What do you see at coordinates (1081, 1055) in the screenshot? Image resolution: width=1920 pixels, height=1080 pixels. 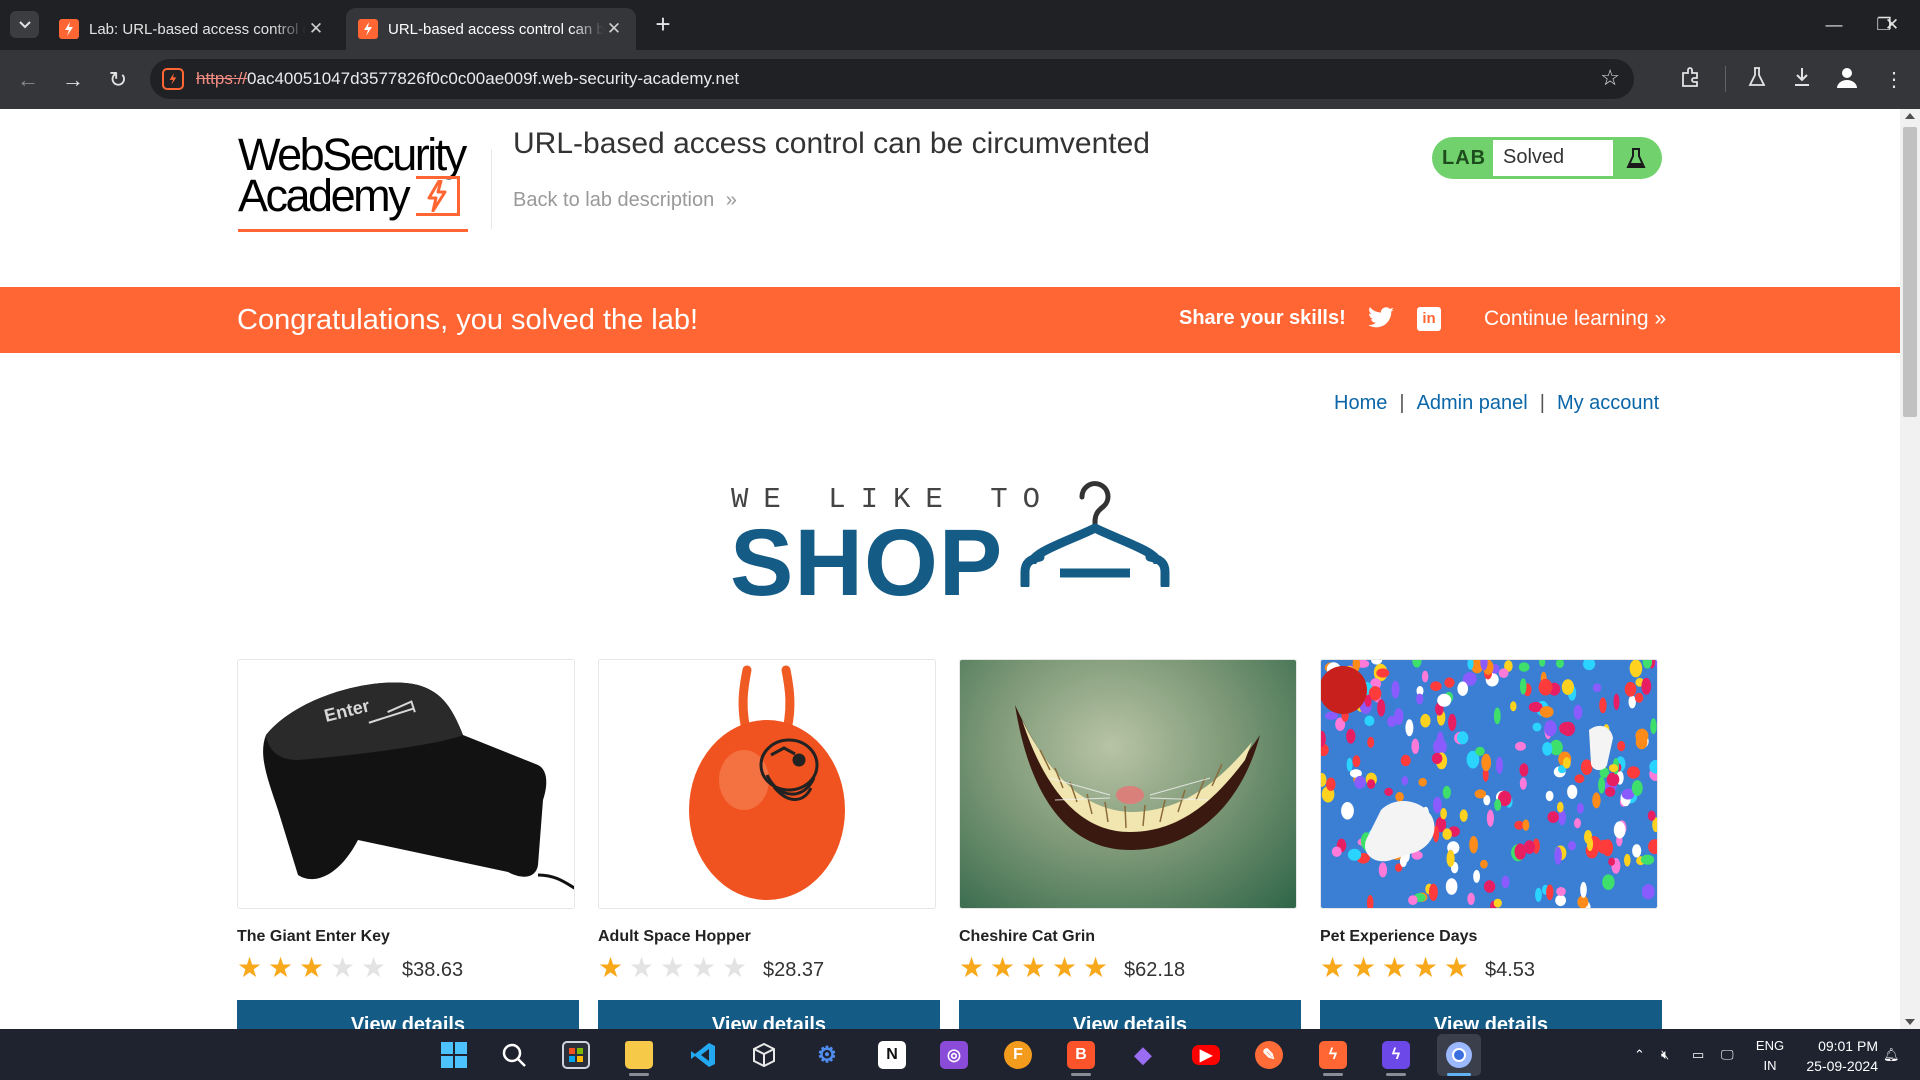 I see `brave-browser-icon: B` at bounding box center [1081, 1055].